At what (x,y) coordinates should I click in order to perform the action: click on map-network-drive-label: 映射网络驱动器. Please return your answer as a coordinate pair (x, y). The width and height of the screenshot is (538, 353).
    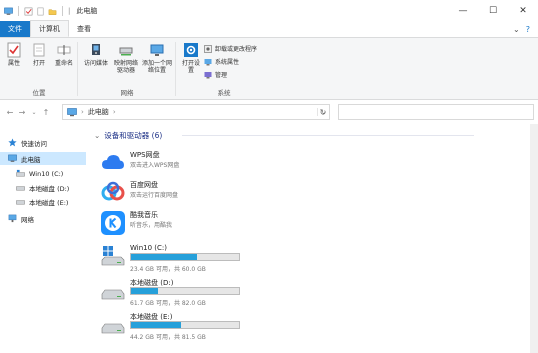
    Looking at the image, I should click on (125, 67).